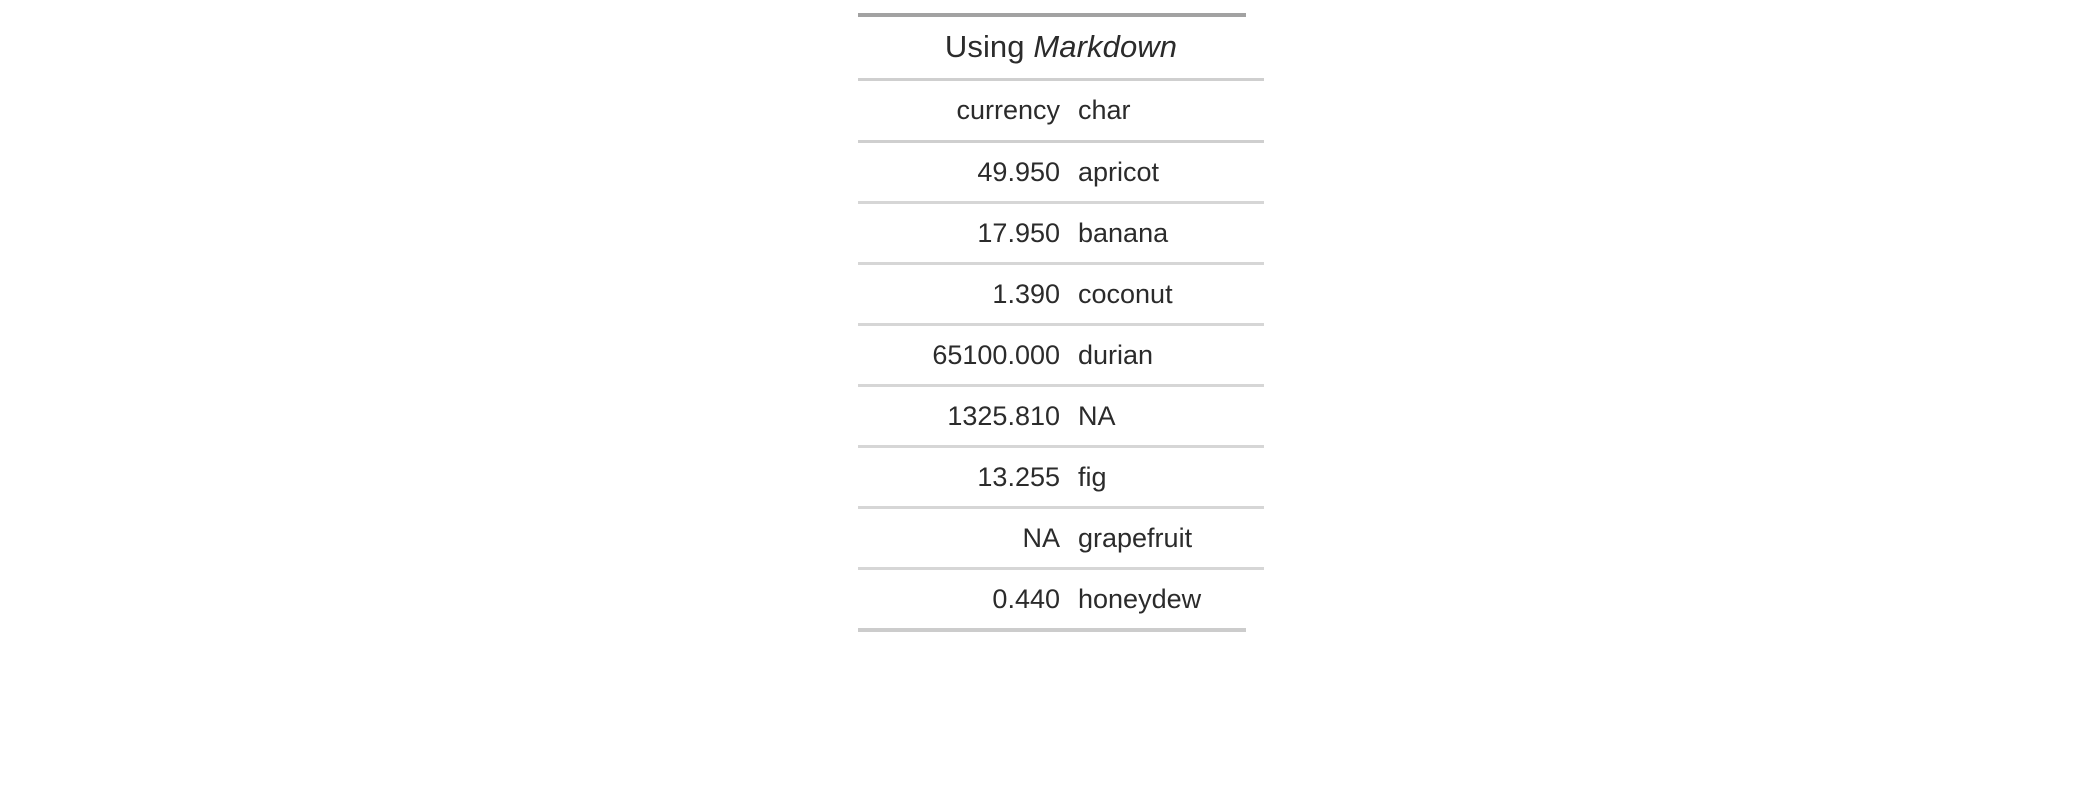 The image size is (2100, 794). I want to click on table-row: 1325.810 NA, so click(1061, 416).